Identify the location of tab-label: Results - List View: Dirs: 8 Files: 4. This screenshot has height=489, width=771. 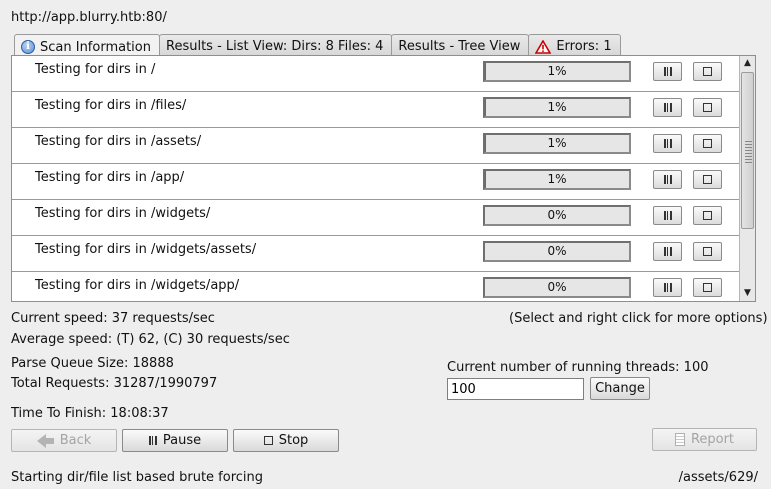
(275, 46).